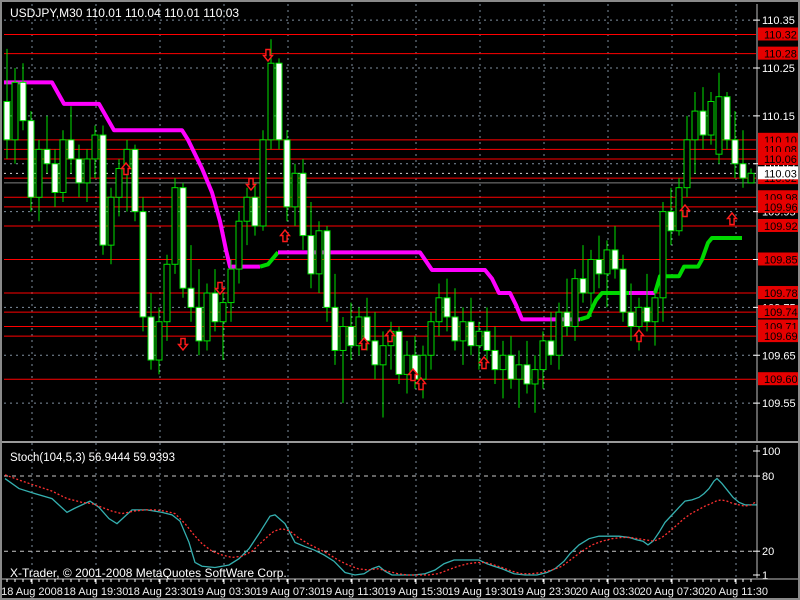  Describe the element at coordinates (771, 452) in the screenshot. I see `stoch-tick-label: 100` at that location.